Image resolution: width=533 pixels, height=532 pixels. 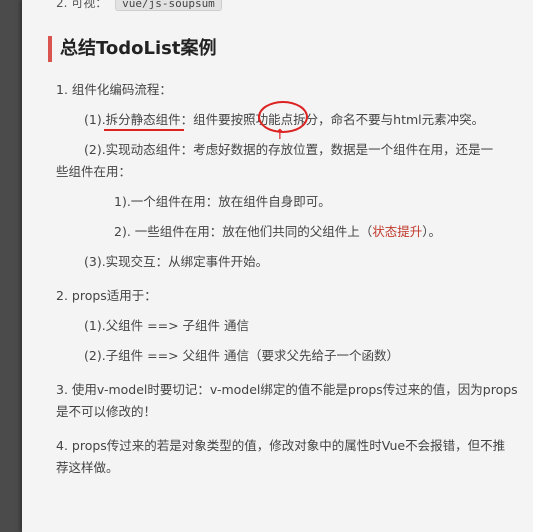 I want to click on red-underline-annotation, so click(x=144, y=130).